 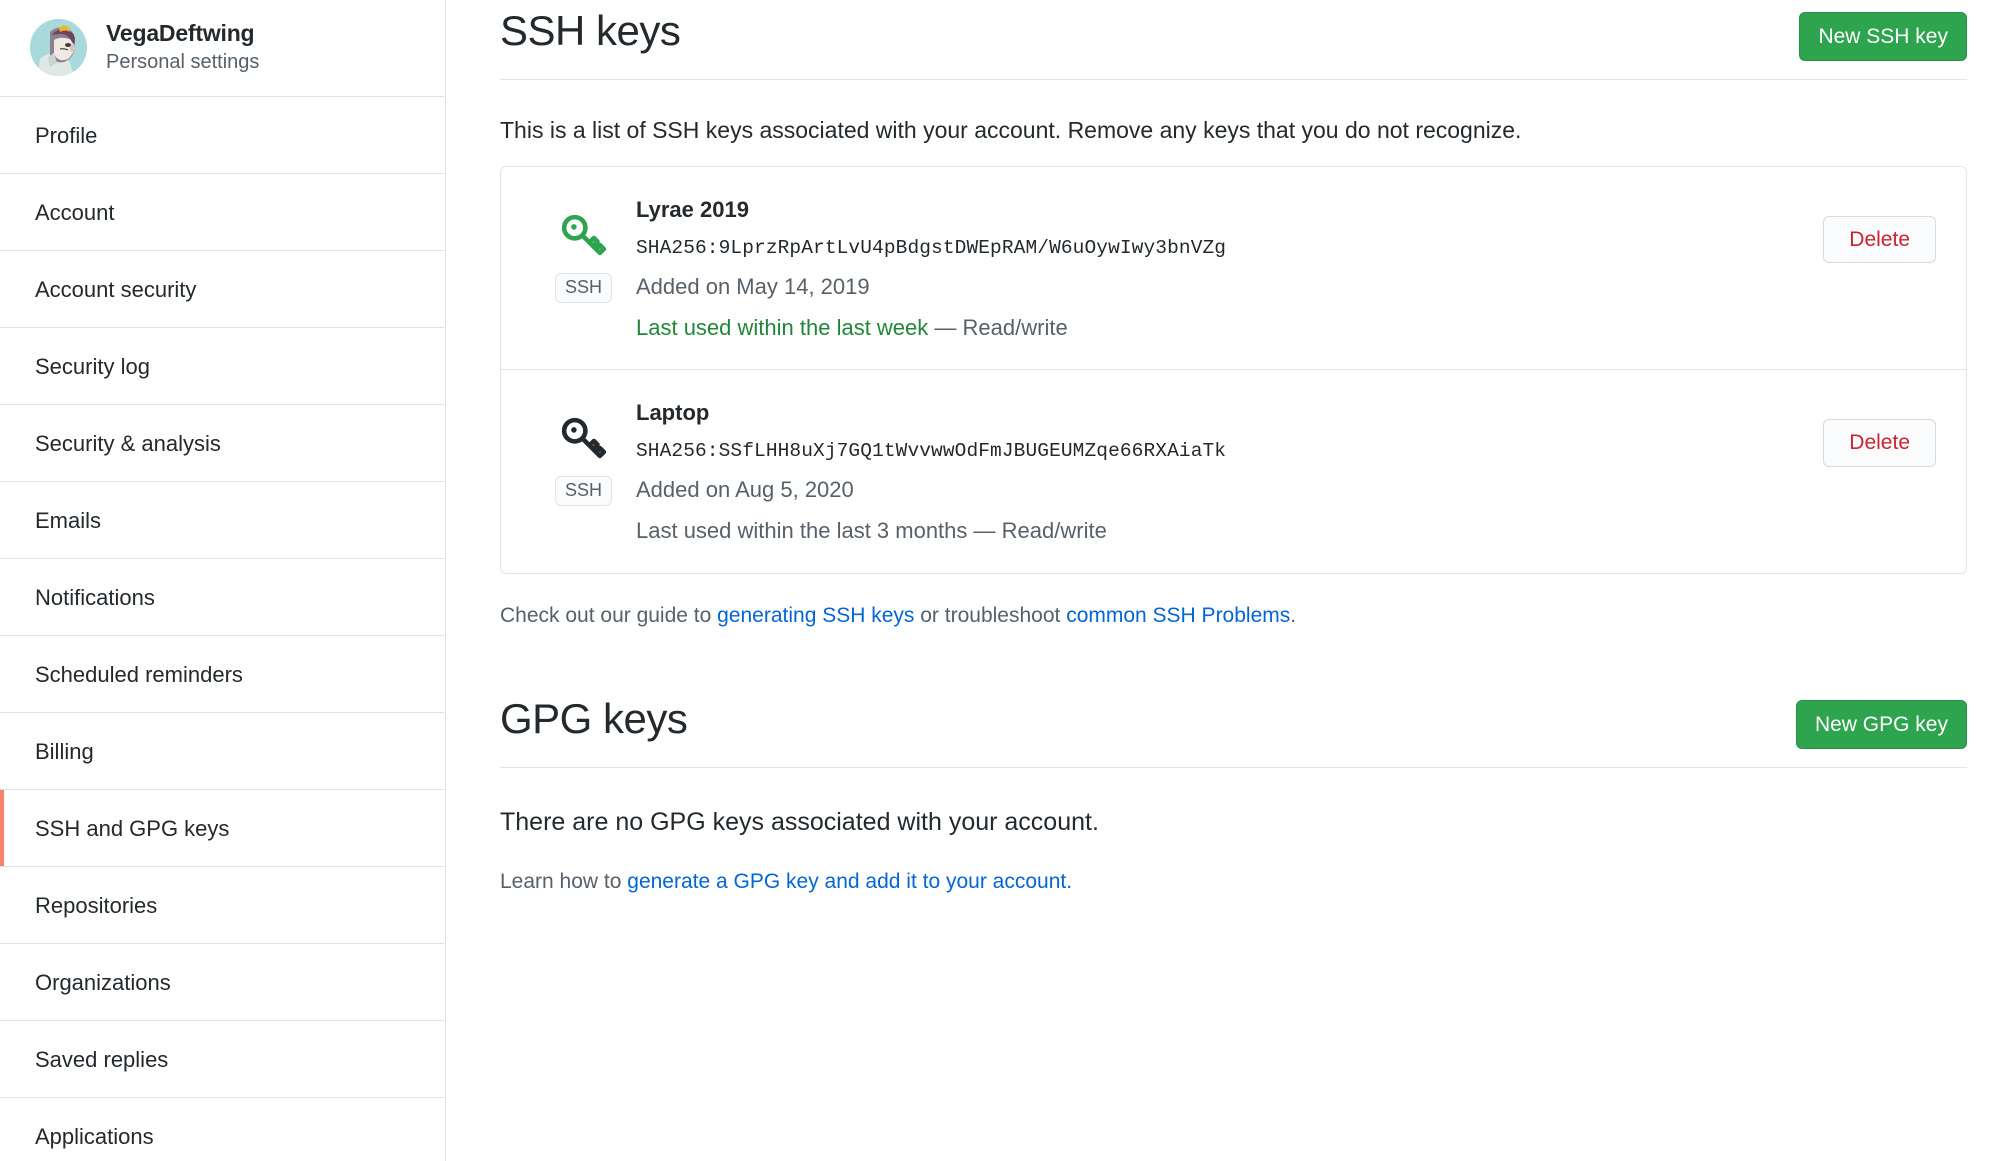 I want to click on sidebar-item-emails: Emails, so click(x=222, y=520).